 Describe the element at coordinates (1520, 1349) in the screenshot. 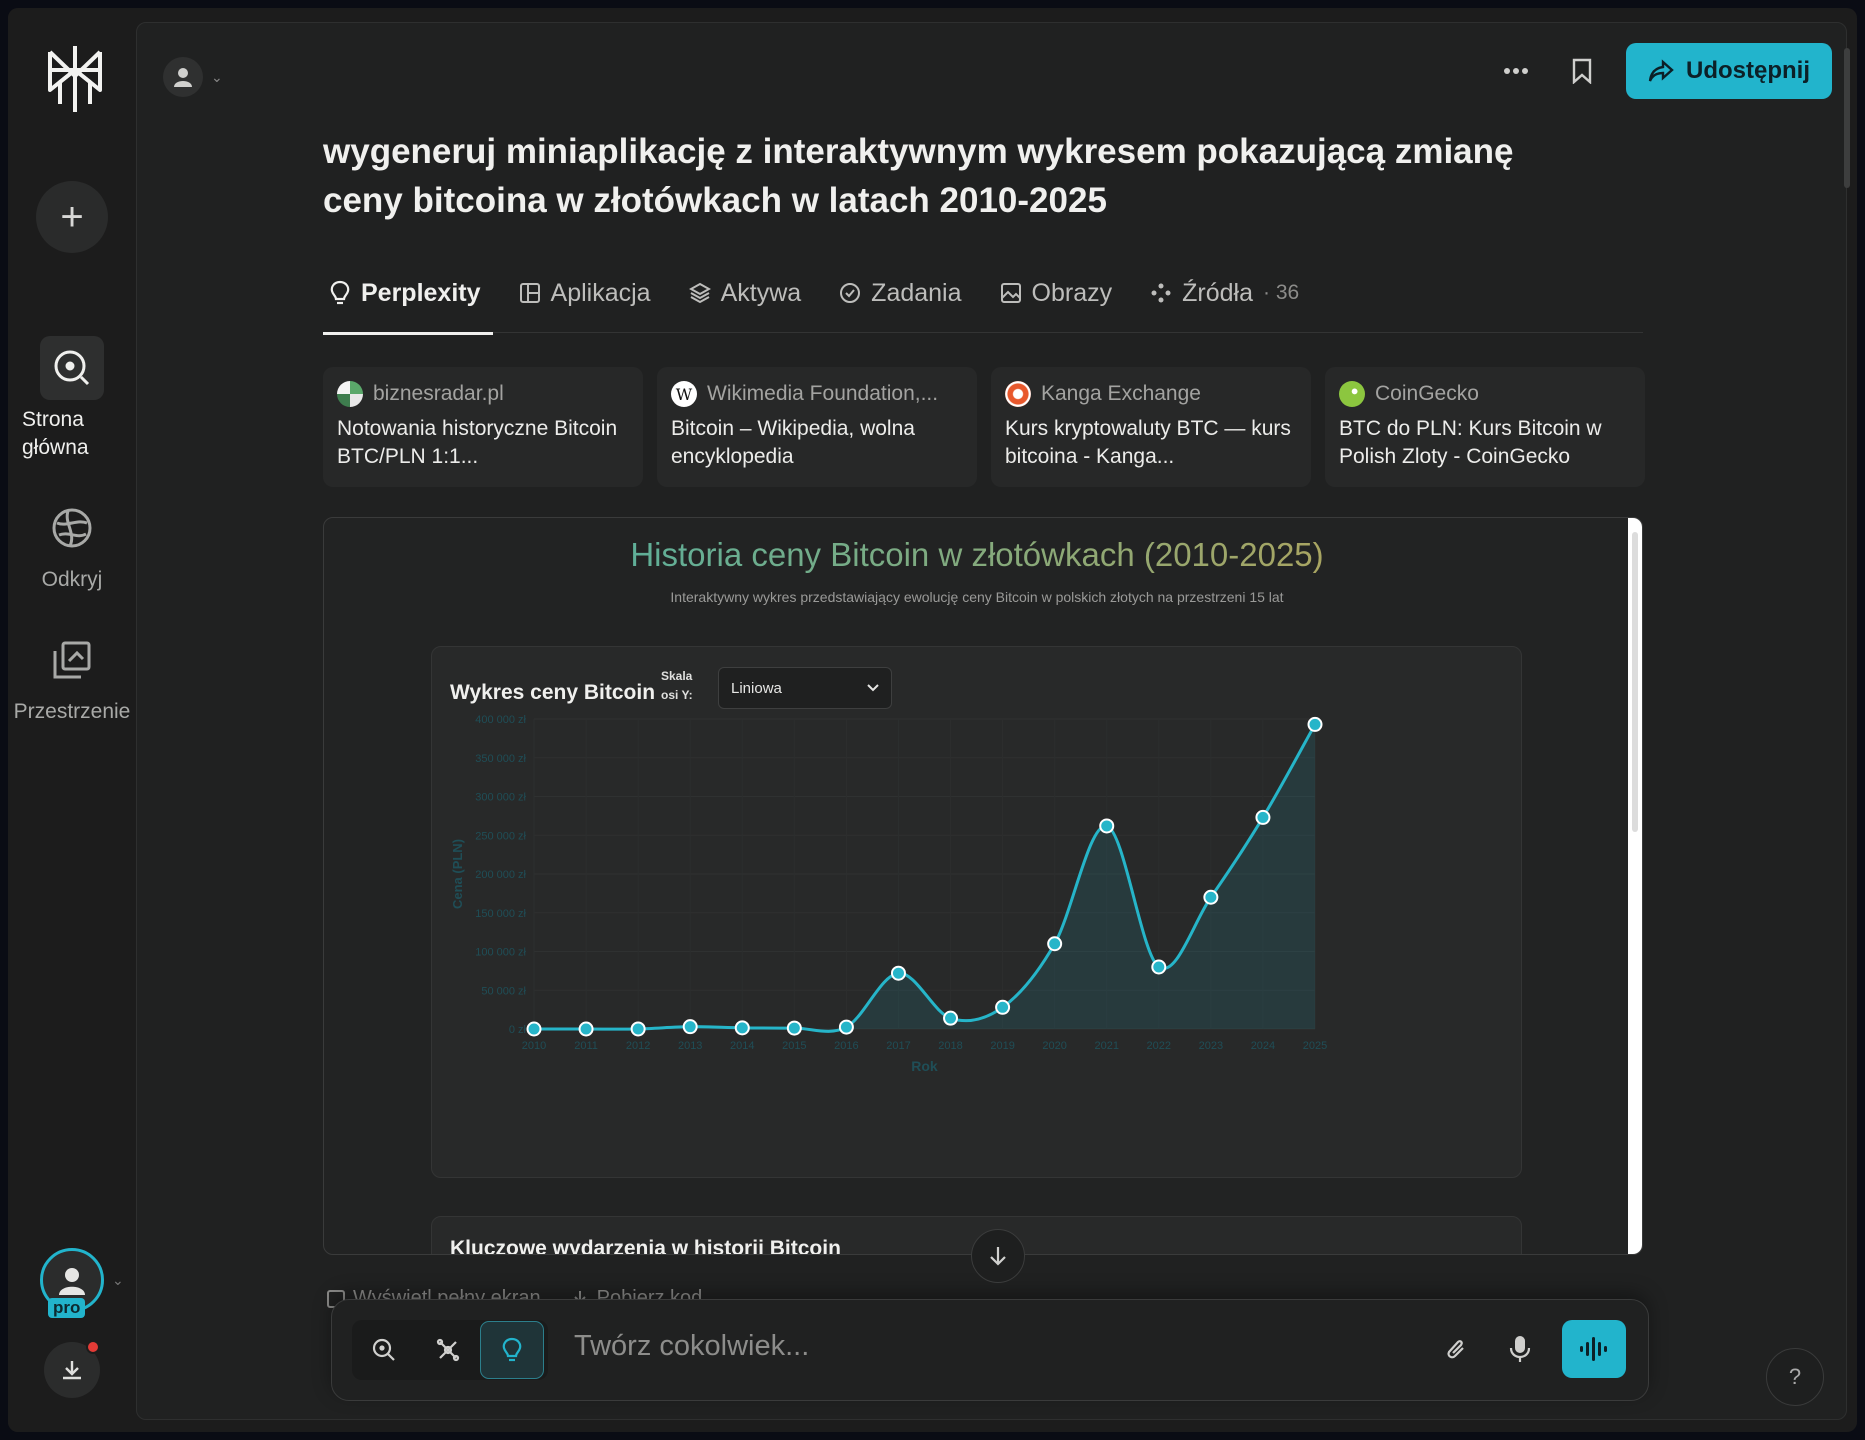

I see `microphone-icon` at that location.